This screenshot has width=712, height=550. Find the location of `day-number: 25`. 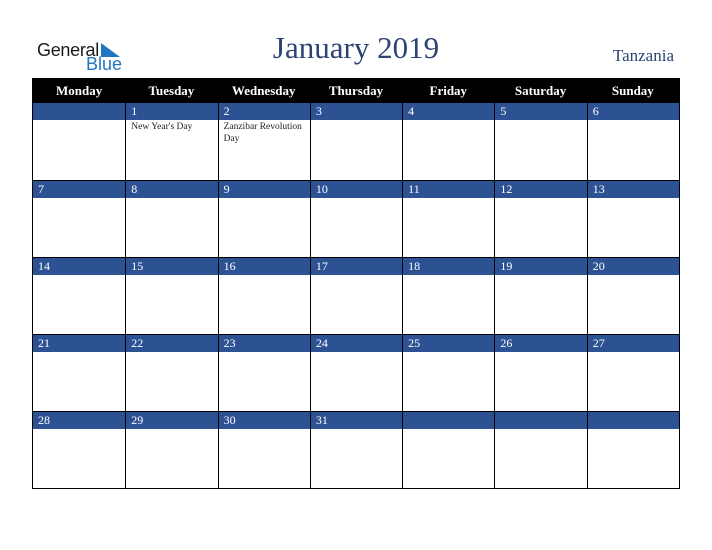

day-number: 25 is located at coordinates (449, 343).